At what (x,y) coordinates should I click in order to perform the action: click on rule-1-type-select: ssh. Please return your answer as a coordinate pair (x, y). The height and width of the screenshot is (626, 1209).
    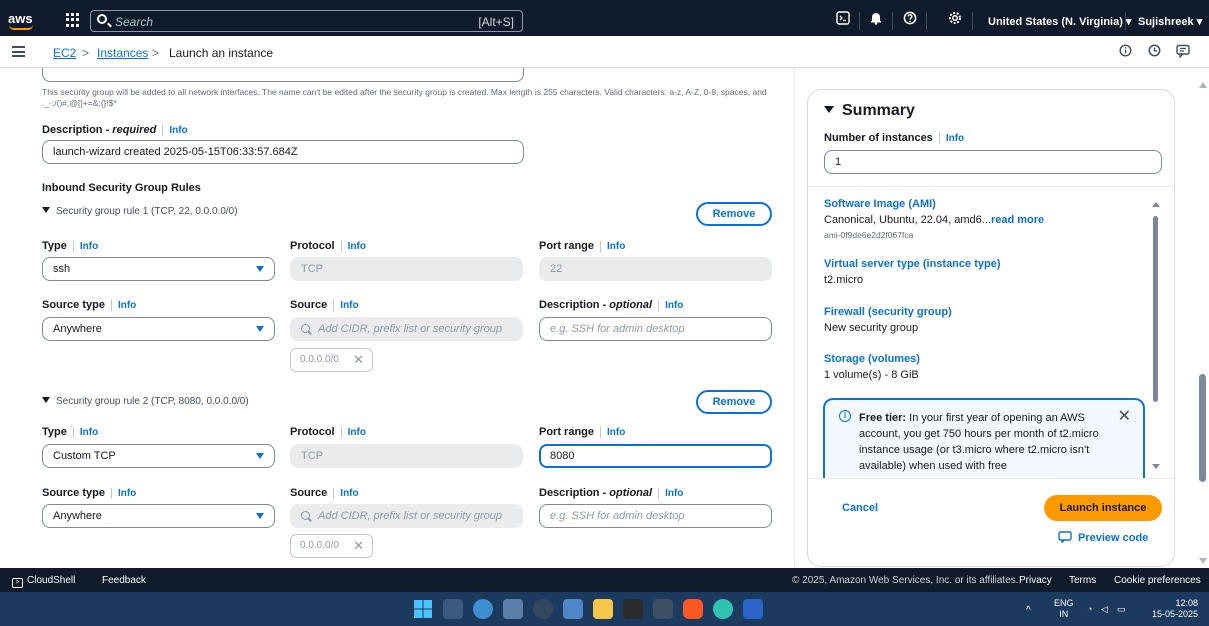
    Looking at the image, I should click on (158, 269).